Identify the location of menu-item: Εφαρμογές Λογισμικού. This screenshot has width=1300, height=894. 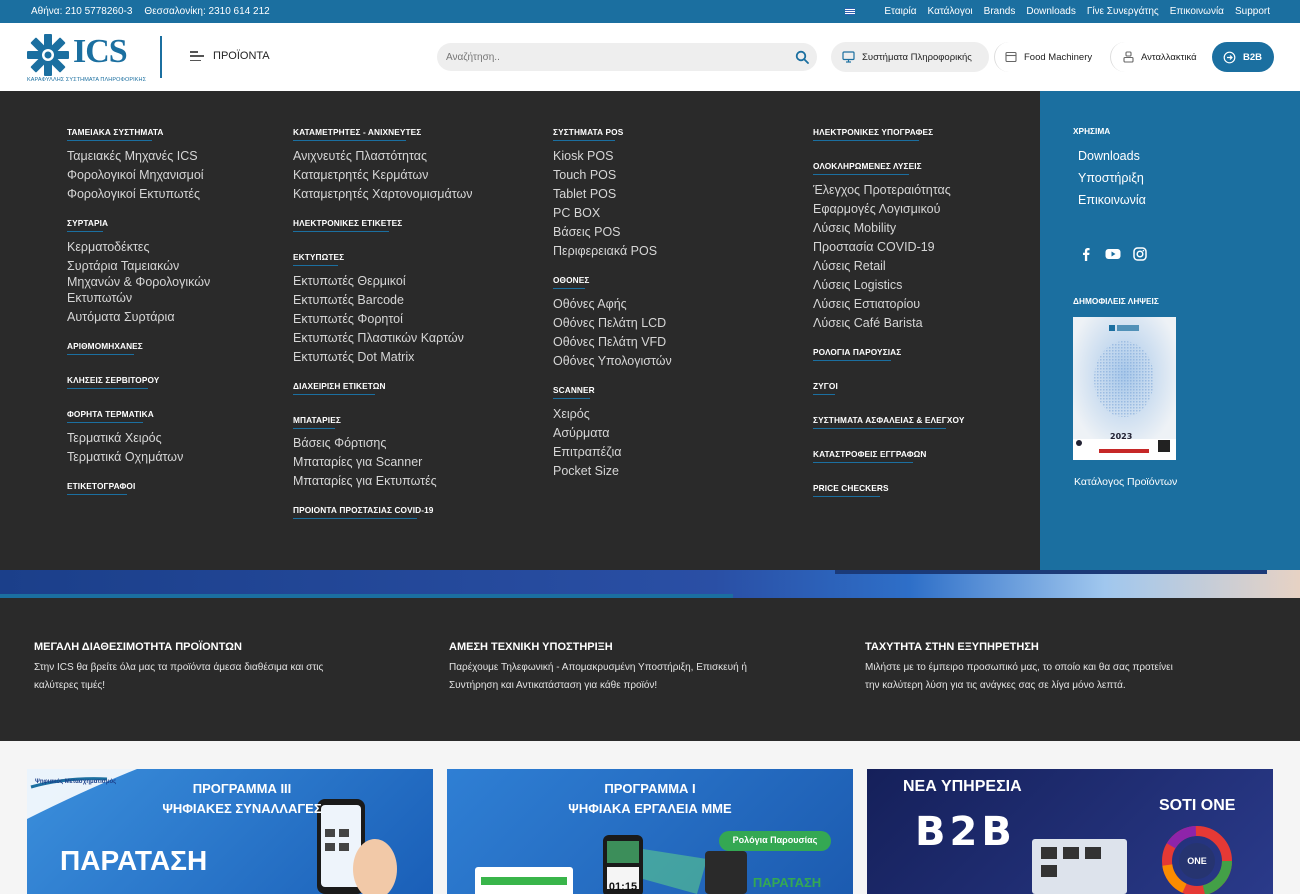
(876, 209).